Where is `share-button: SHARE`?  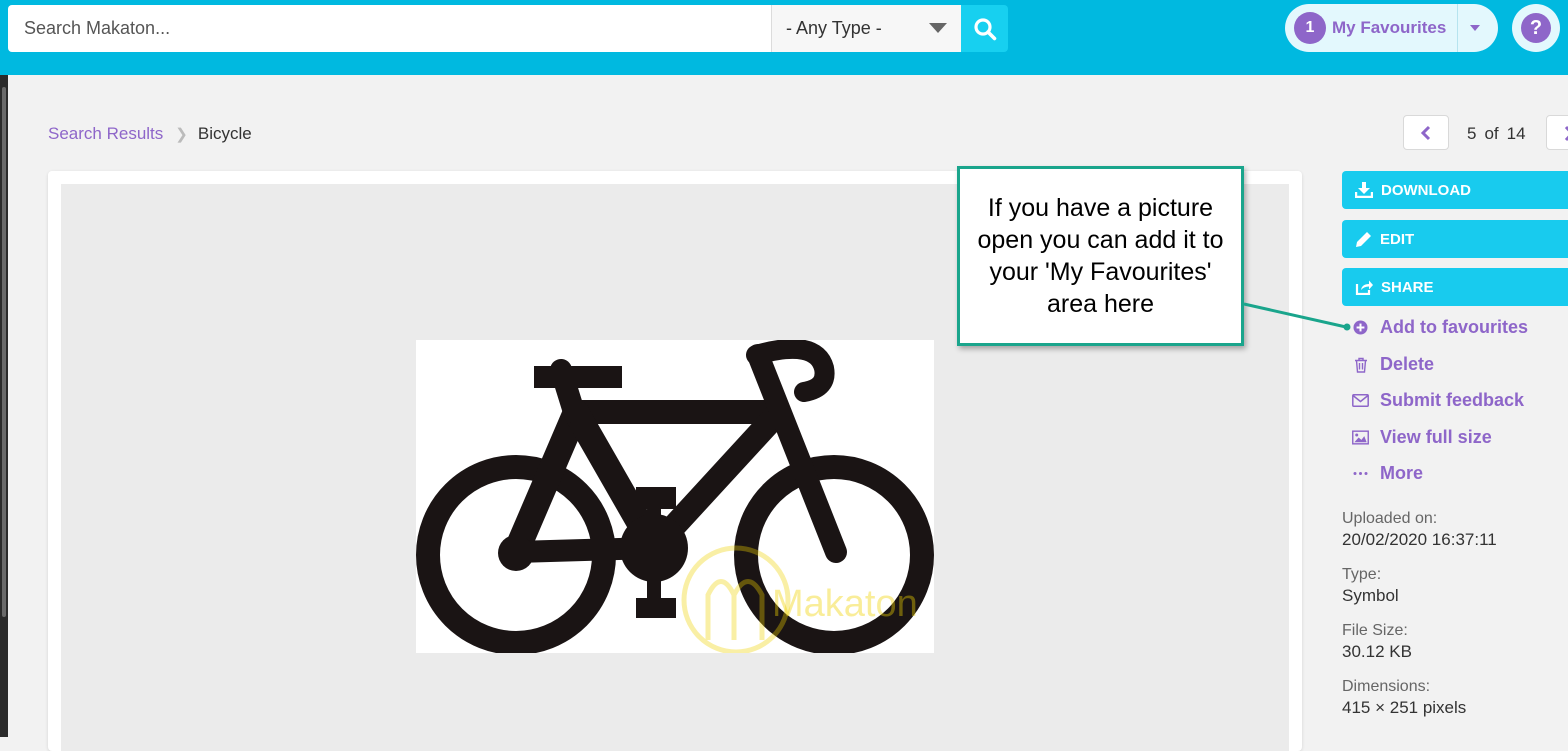 share-button: SHARE is located at coordinates (1455, 287).